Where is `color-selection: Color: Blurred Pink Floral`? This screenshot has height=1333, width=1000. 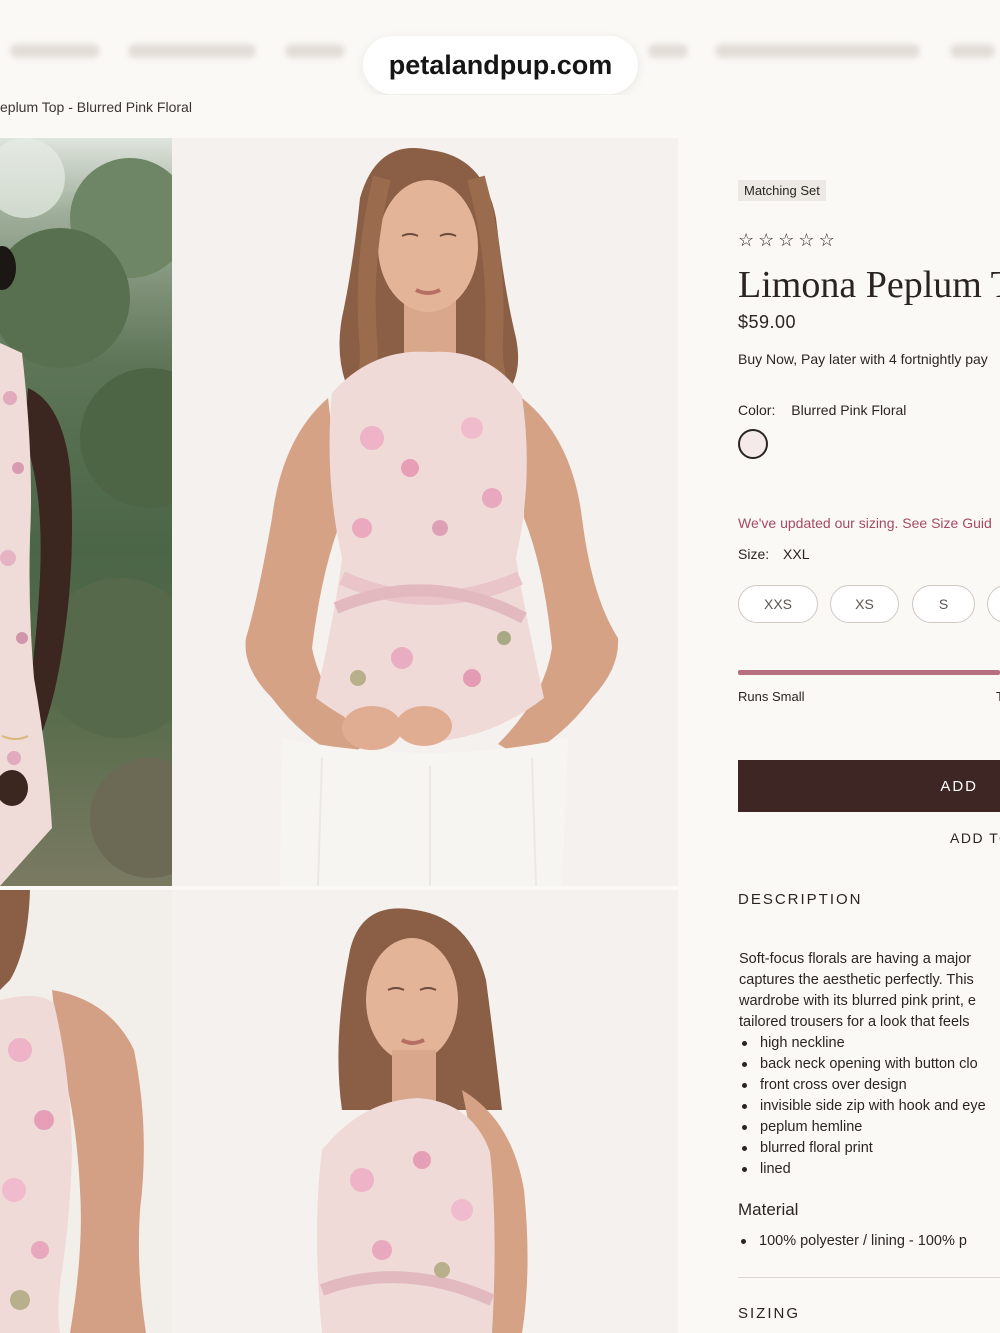 color-selection: Color: Blurred Pink Floral is located at coordinates (822, 410).